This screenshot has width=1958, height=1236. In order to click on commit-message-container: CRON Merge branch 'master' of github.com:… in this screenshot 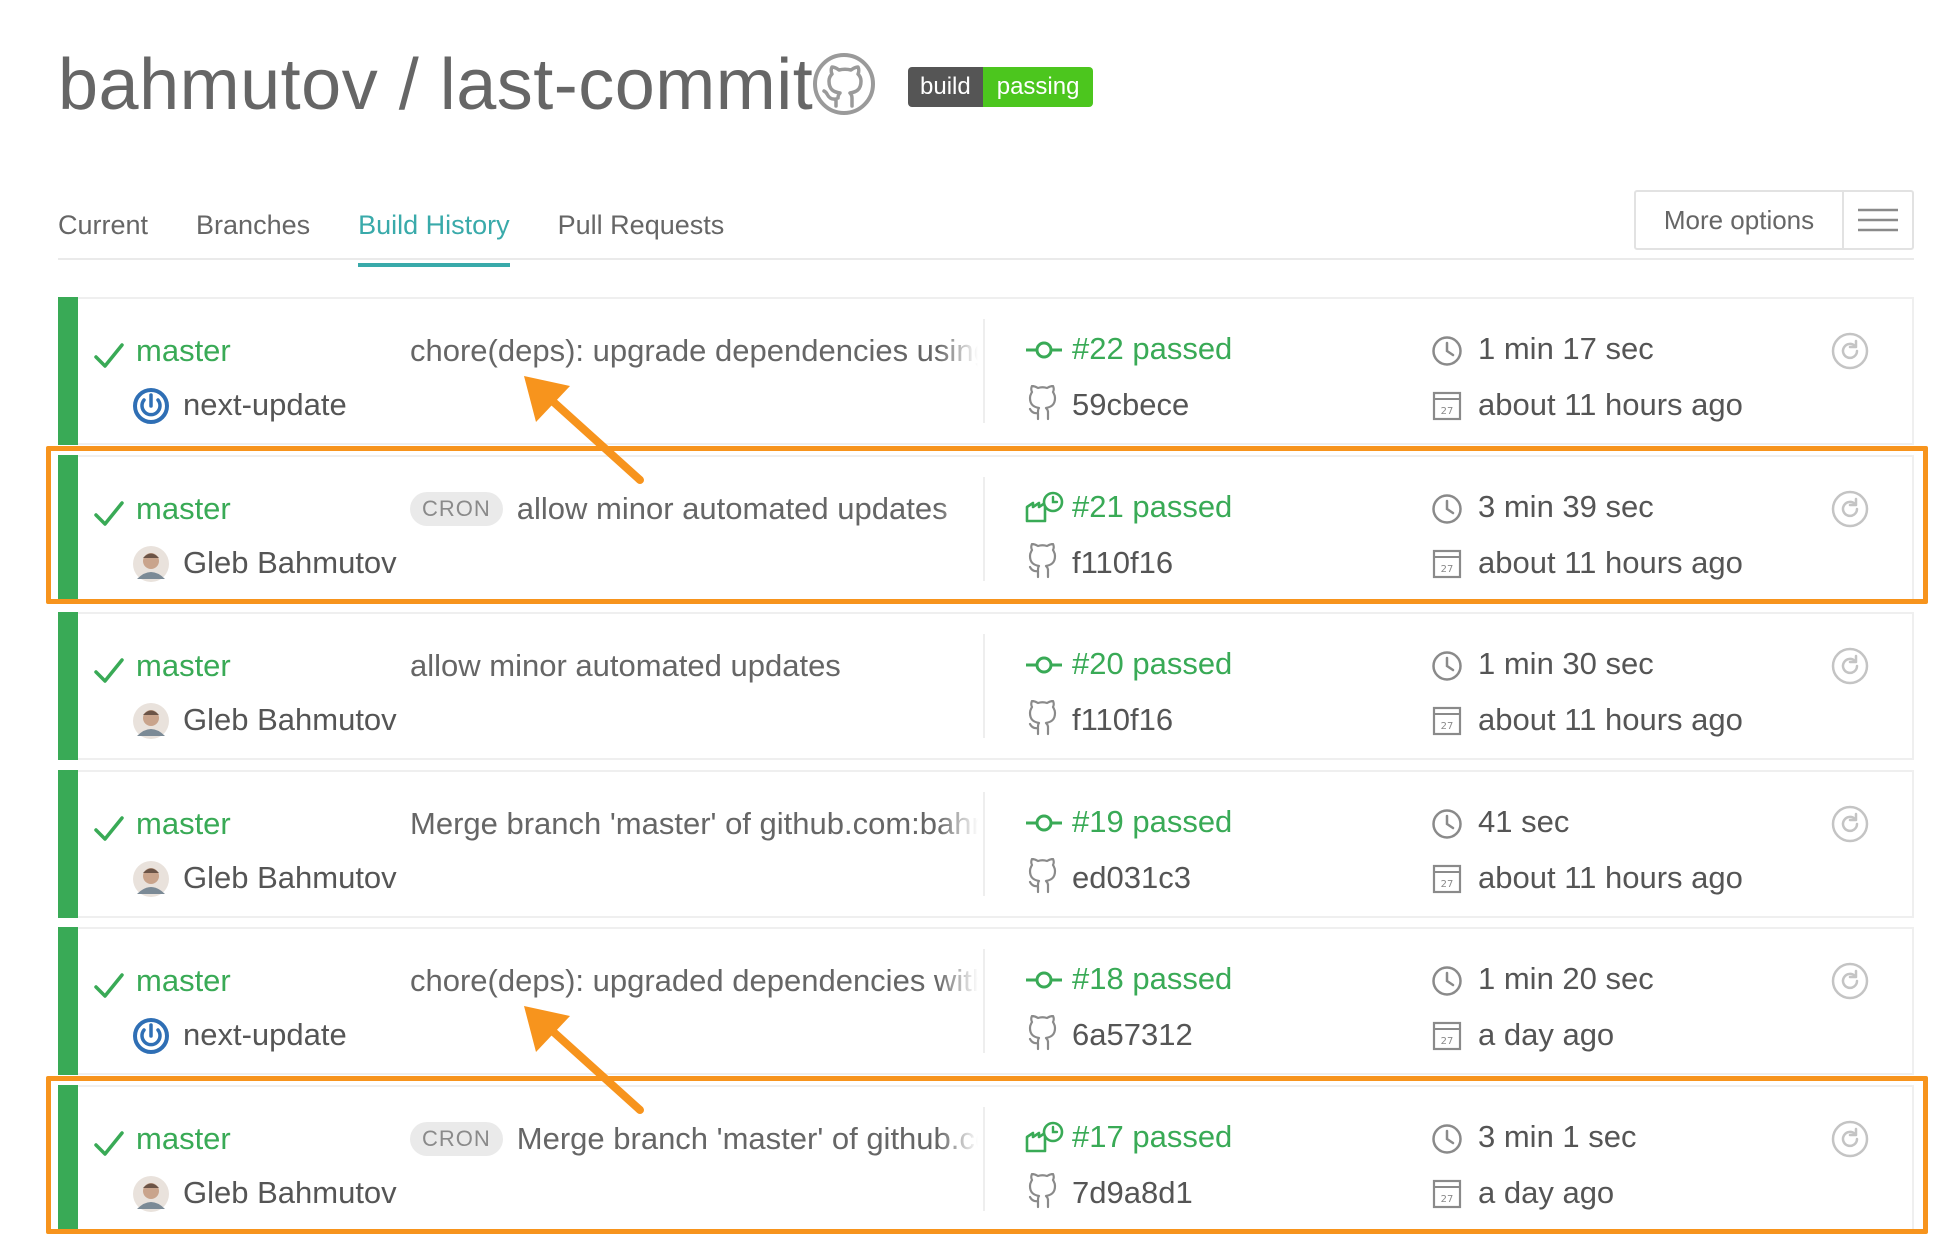, I will do `click(694, 1139)`.